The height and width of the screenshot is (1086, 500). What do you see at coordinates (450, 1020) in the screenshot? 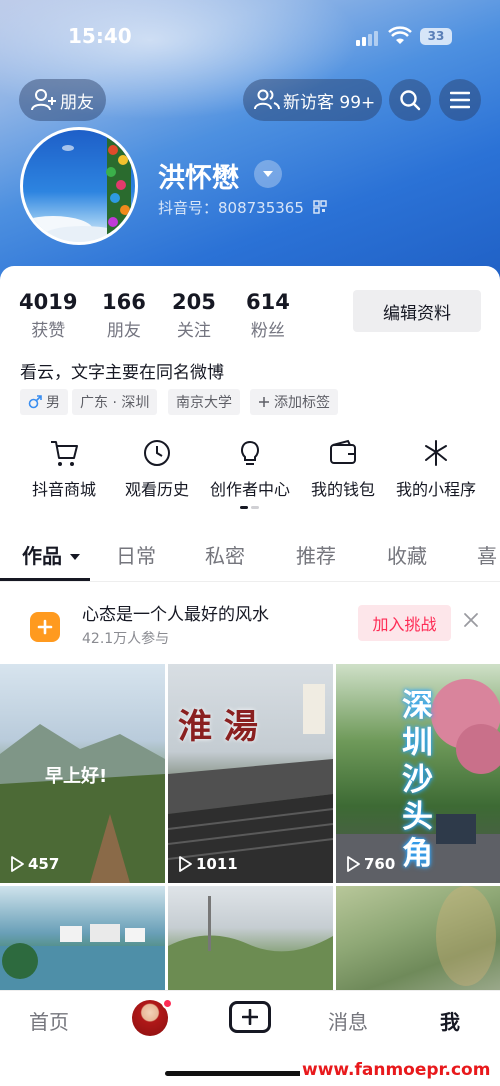
I see `nav-me: 我` at bounding box center [450, 1020].